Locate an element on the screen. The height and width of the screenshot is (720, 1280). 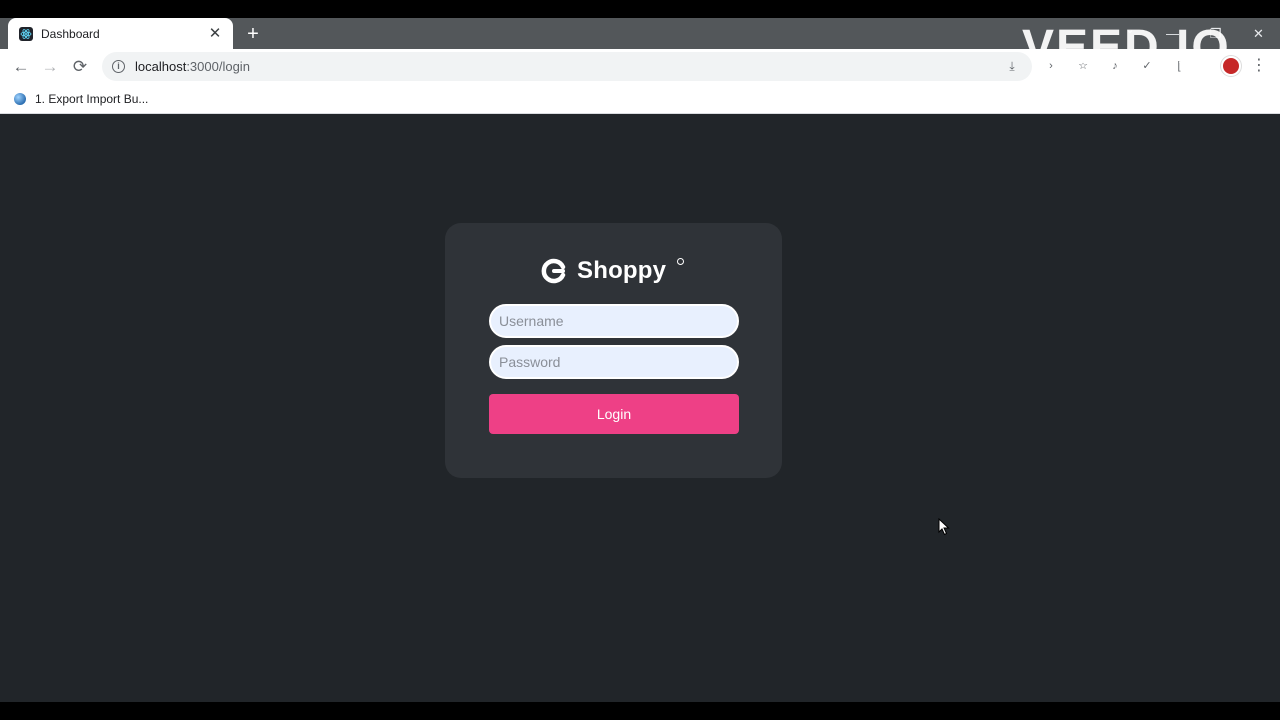
react-icon is located at coordinates (26, 33).